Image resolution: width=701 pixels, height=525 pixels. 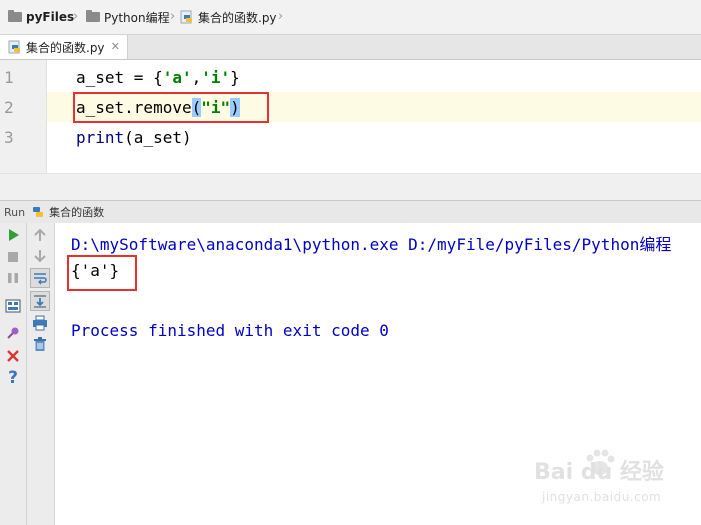 I want to click on code-line-3: print(a_set), so click(x=134, y=137).